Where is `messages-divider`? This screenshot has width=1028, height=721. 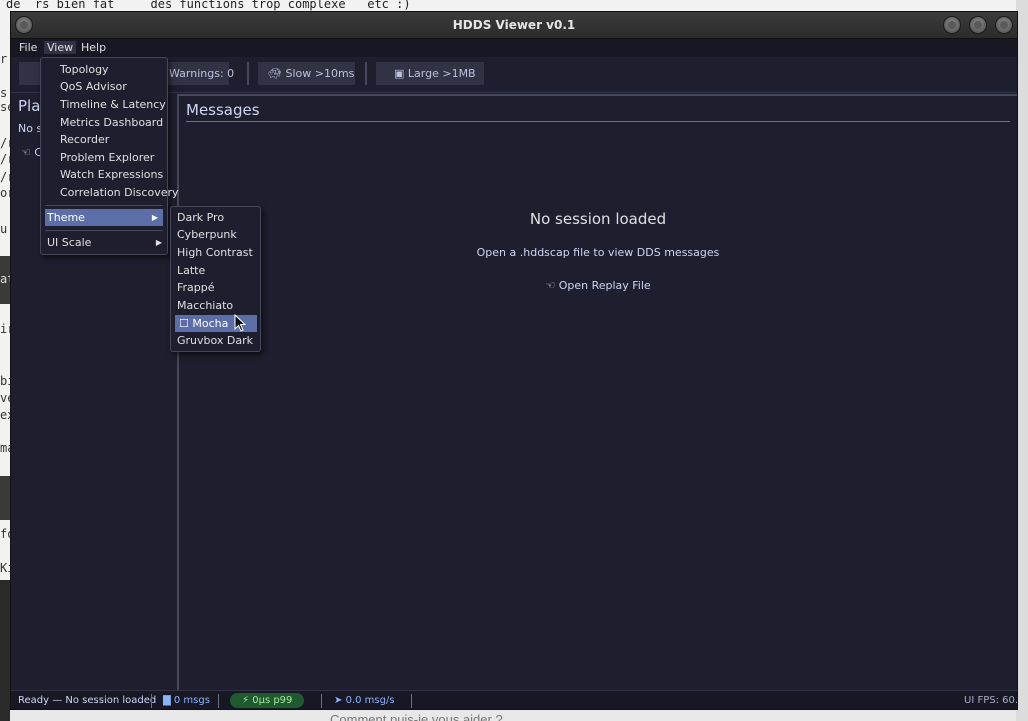 messages-divider is located at coordinates (598, 121).